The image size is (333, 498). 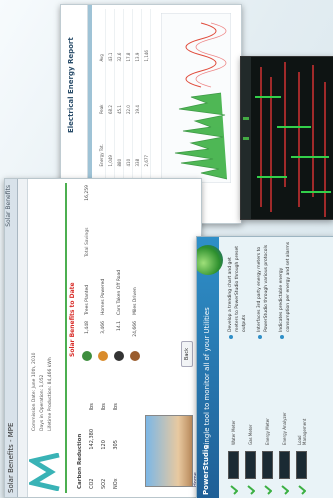 I want to click on powerstudio-logo: PowerStudio, so click(x=206, y=469).